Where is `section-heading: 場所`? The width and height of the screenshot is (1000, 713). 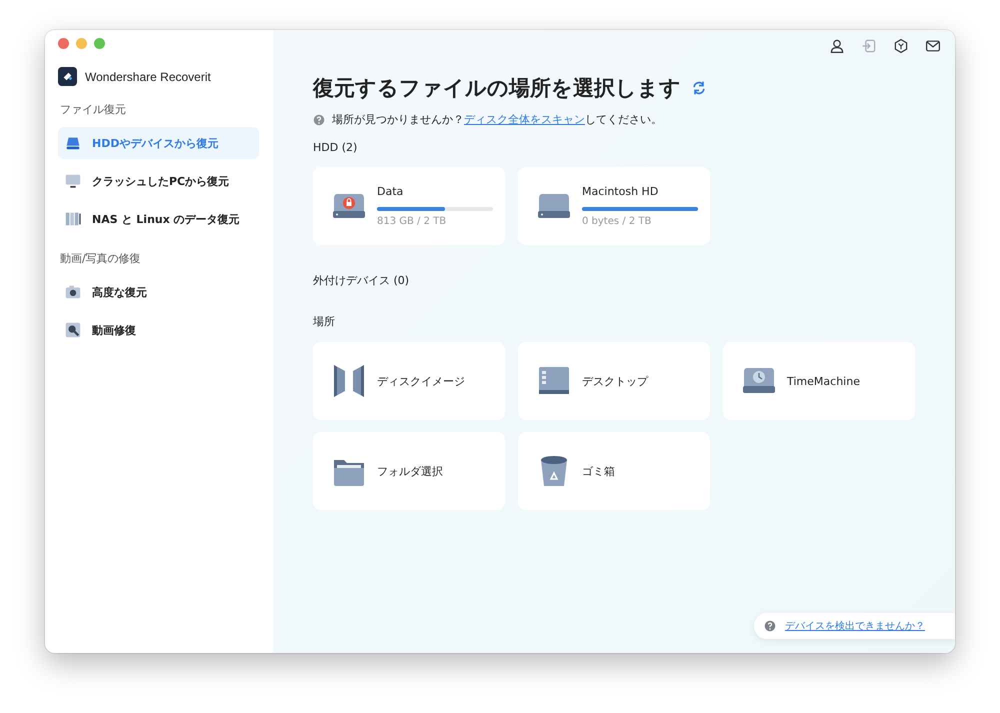
section-heading: 場所 is located at coordinates (324, 321).